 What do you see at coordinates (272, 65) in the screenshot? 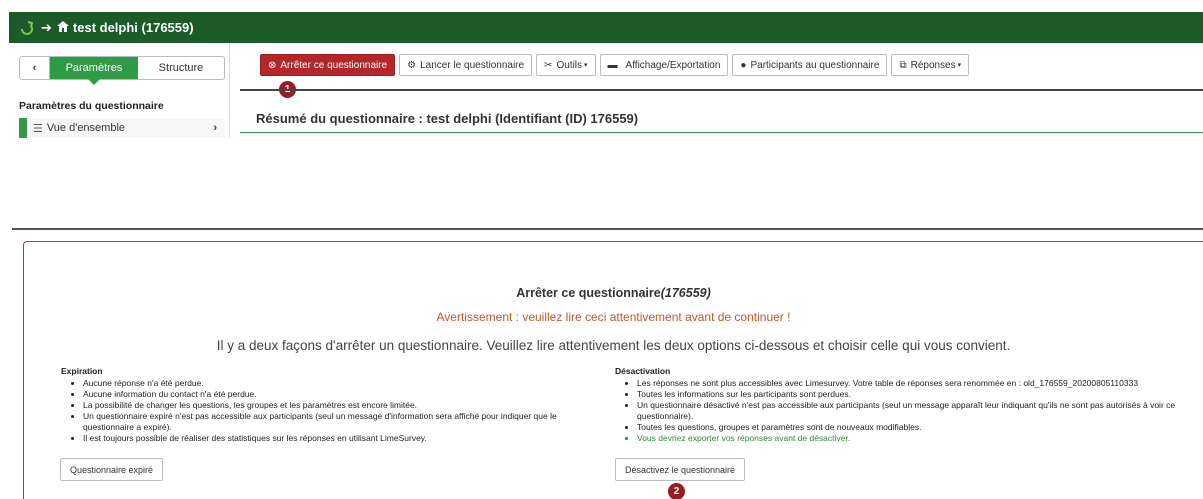
I see `stop-circle-icon: ⊗` at bounding box center [272, 65].